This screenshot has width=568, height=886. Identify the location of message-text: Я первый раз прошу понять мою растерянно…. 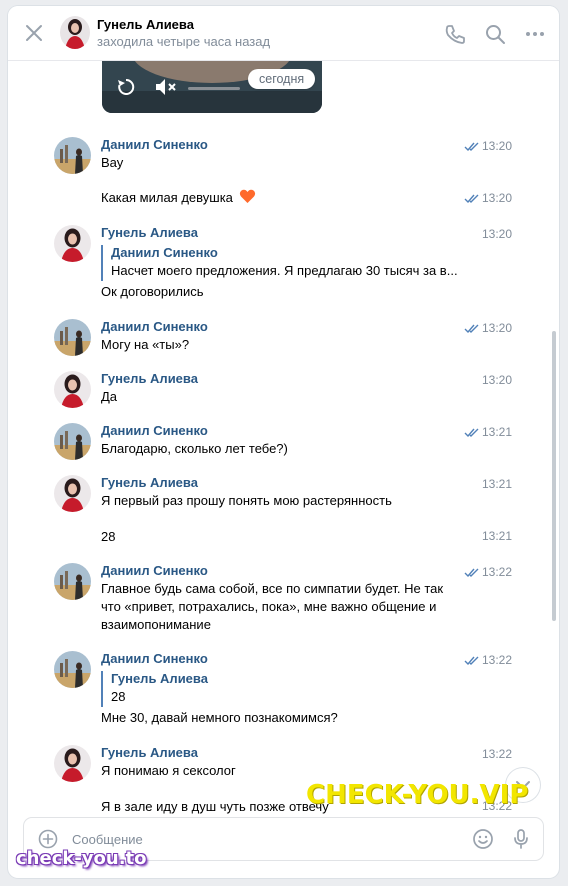
(246, 500).